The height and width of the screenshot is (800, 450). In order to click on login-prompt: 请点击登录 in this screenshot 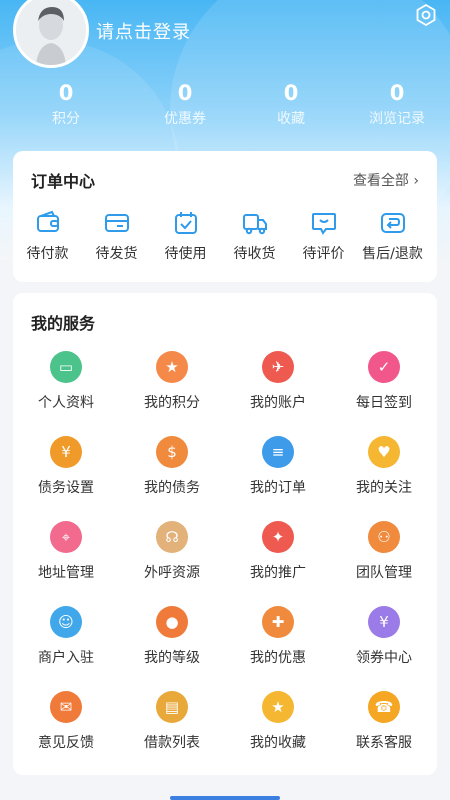, I will do `click(143, 31)`.